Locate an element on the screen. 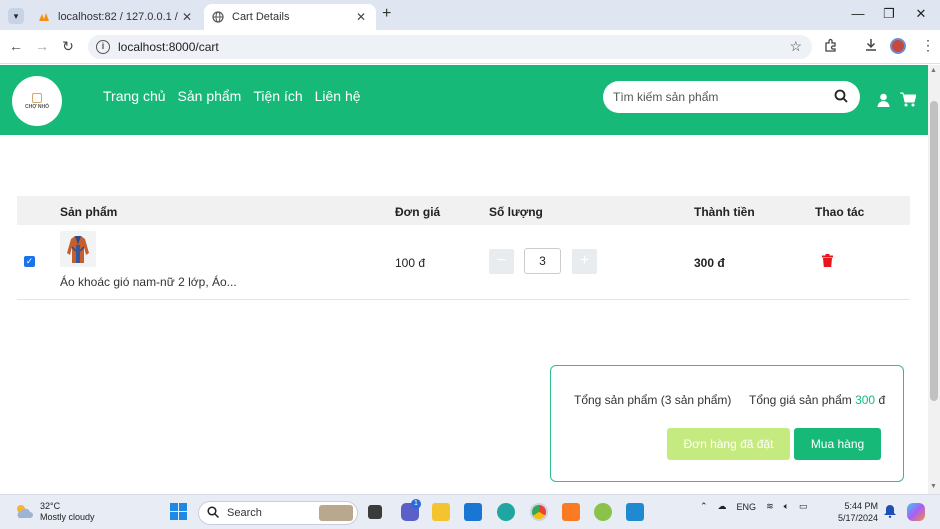 The height and width of the screenshot is (529, 940). nav-utilities: Tiện ích is located at coordinates (277, 96).